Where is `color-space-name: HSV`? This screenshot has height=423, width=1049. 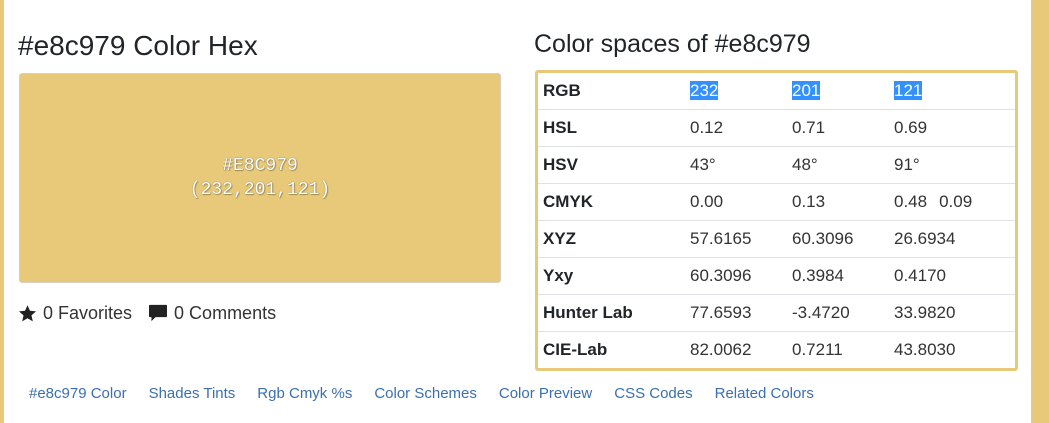
color-space-name: HSV is located at coordinates (611, 165).